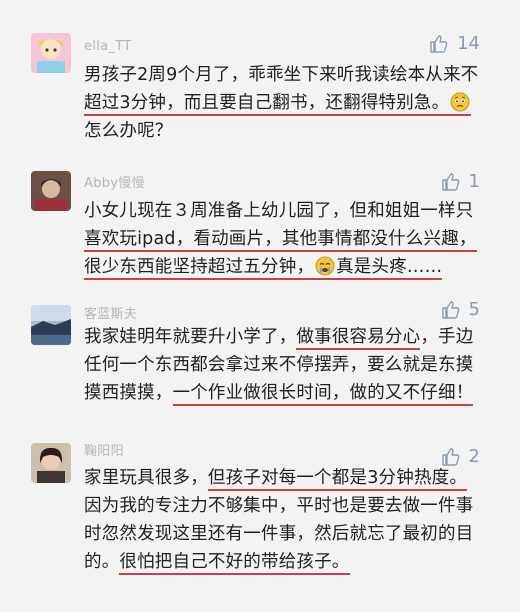 This screenshot has width=520, height=612. I want to click on highlighted-text: 超过3分钟，而且要自己翻书，还翻得特别急。, so click(278, 104).